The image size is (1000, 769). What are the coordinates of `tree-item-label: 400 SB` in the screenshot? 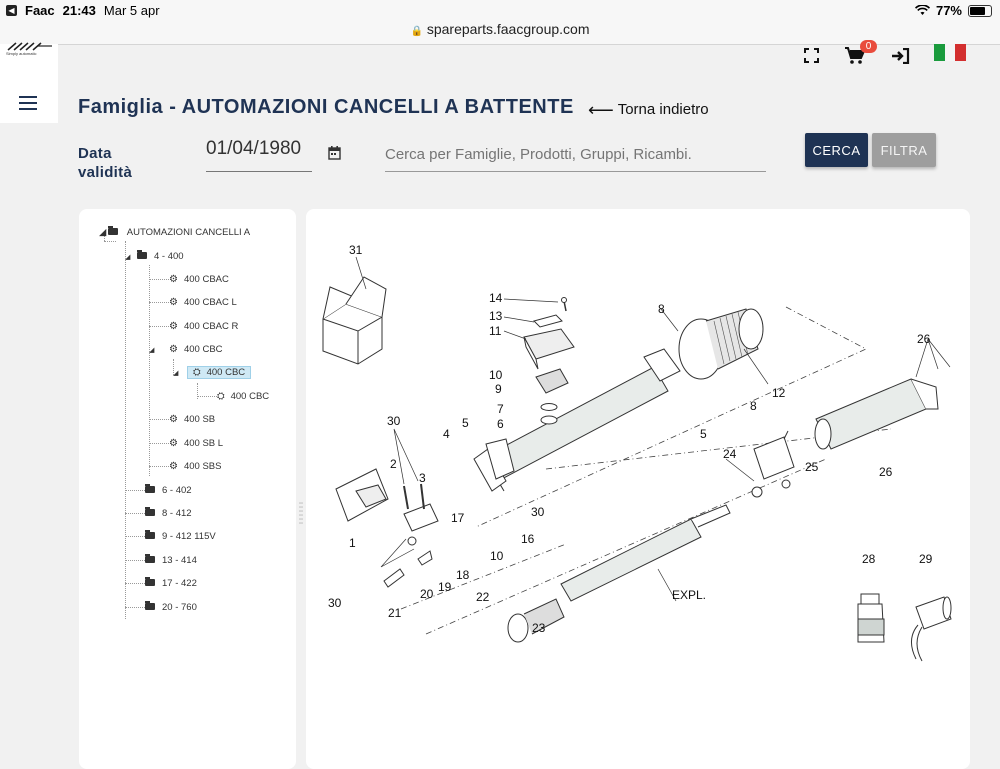 It's located at (199, 419).